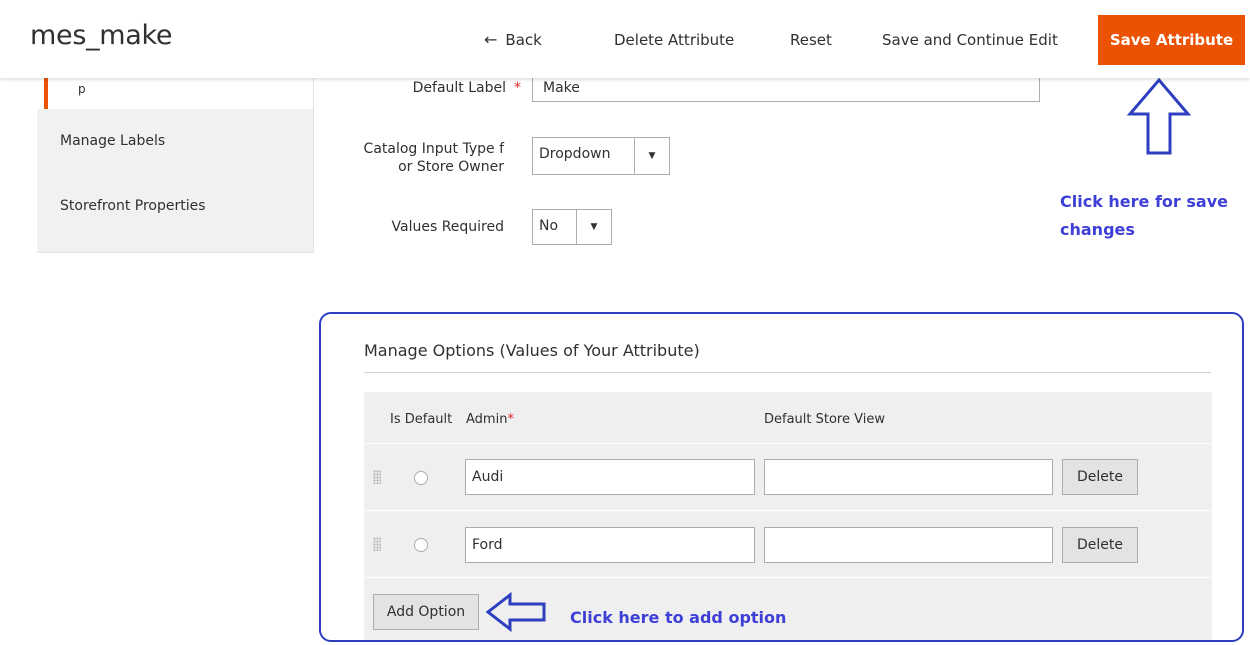 The image size is (1250, 645). I want to click on left-arrow-annotation-icon, so click(515, 612).